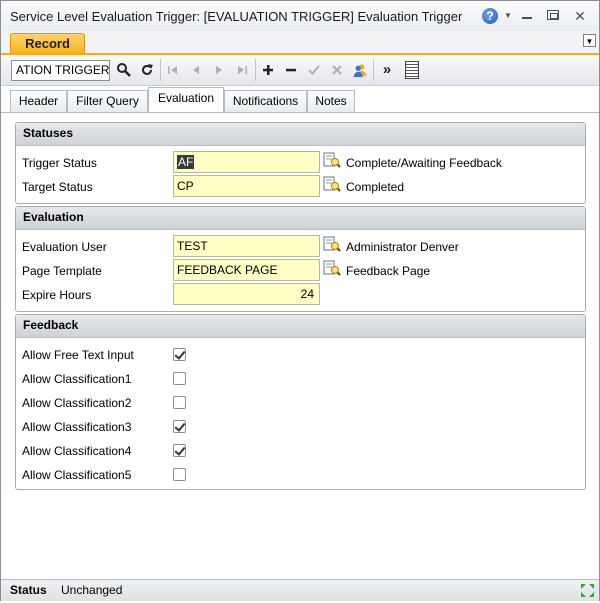 The height and width of the screenshot is (603, 600). Describe the element at coordinates (246, 186) in the screenshot. I see `target-status-field: CP` at that location.